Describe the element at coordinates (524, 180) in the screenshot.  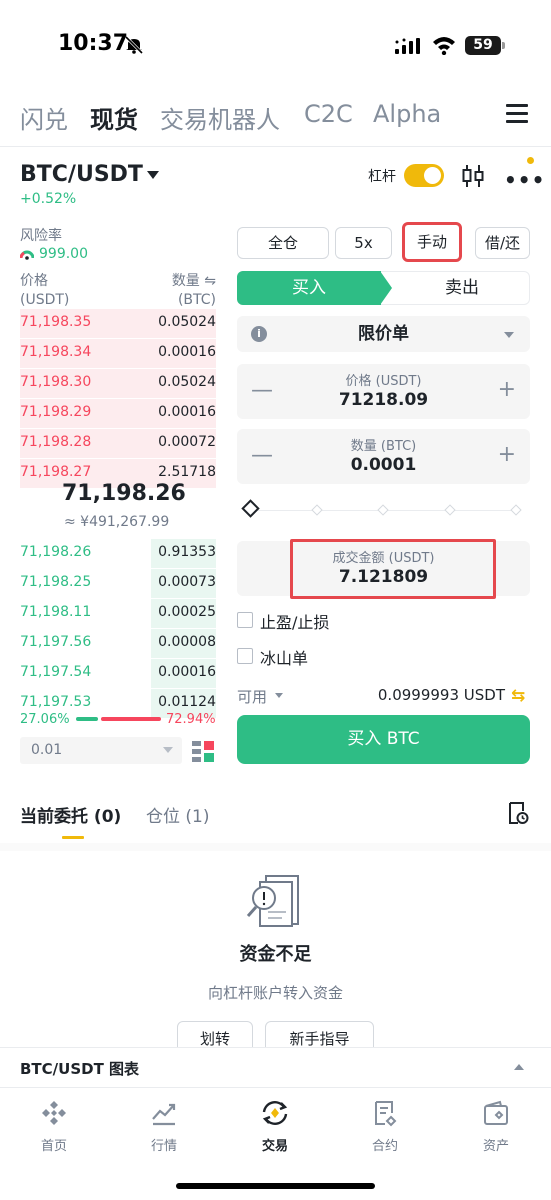
I see `more-options-icon: •••` at that location.